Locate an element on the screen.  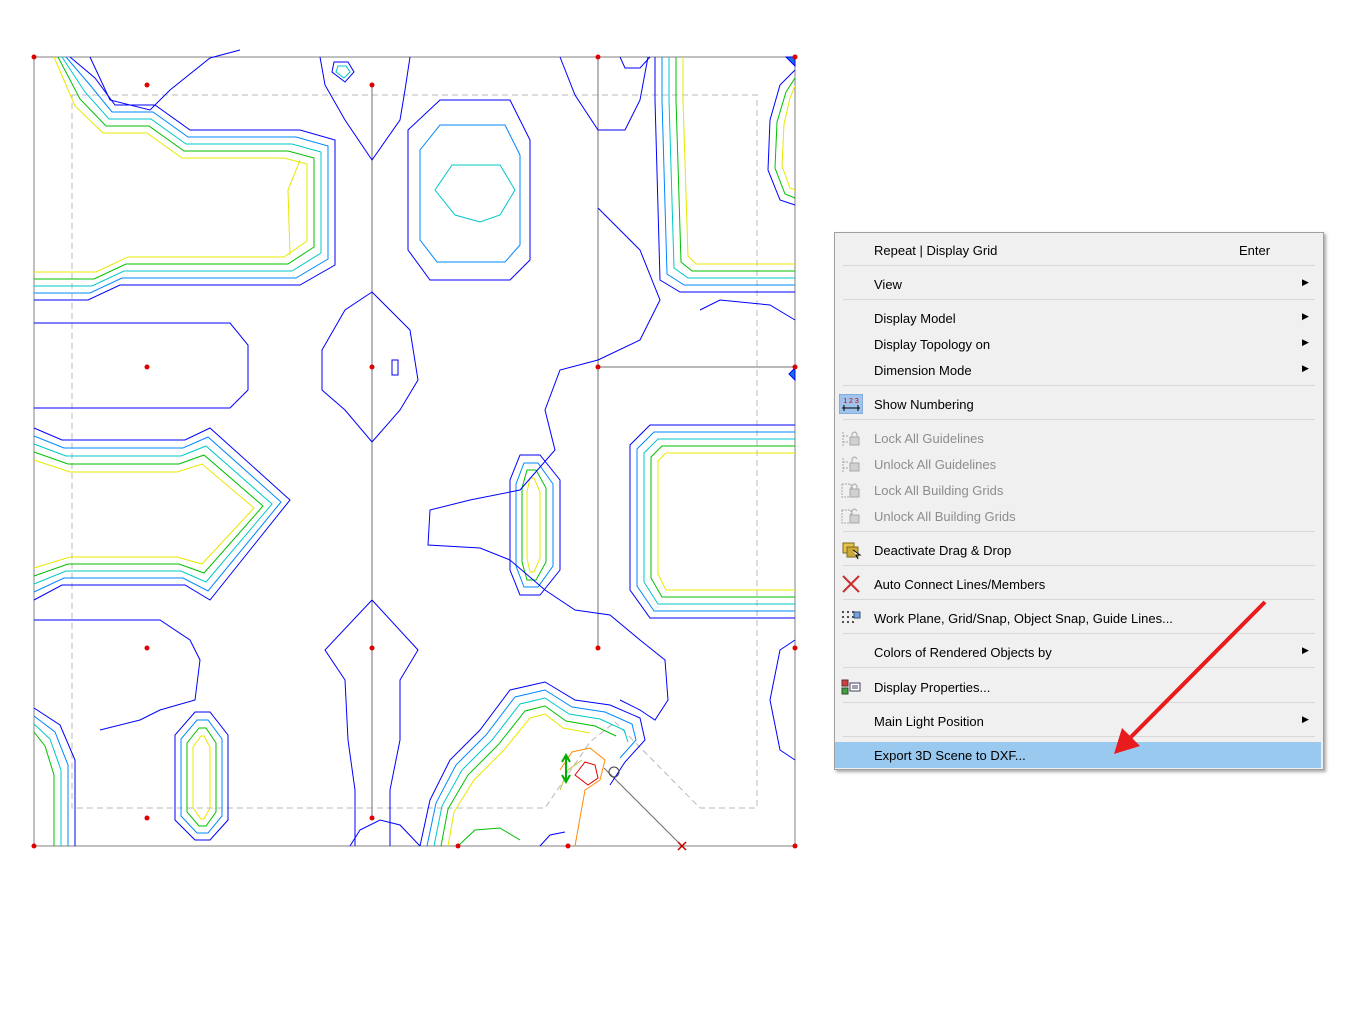
lock-guidelines-icon is located at coordinates (851, 438).